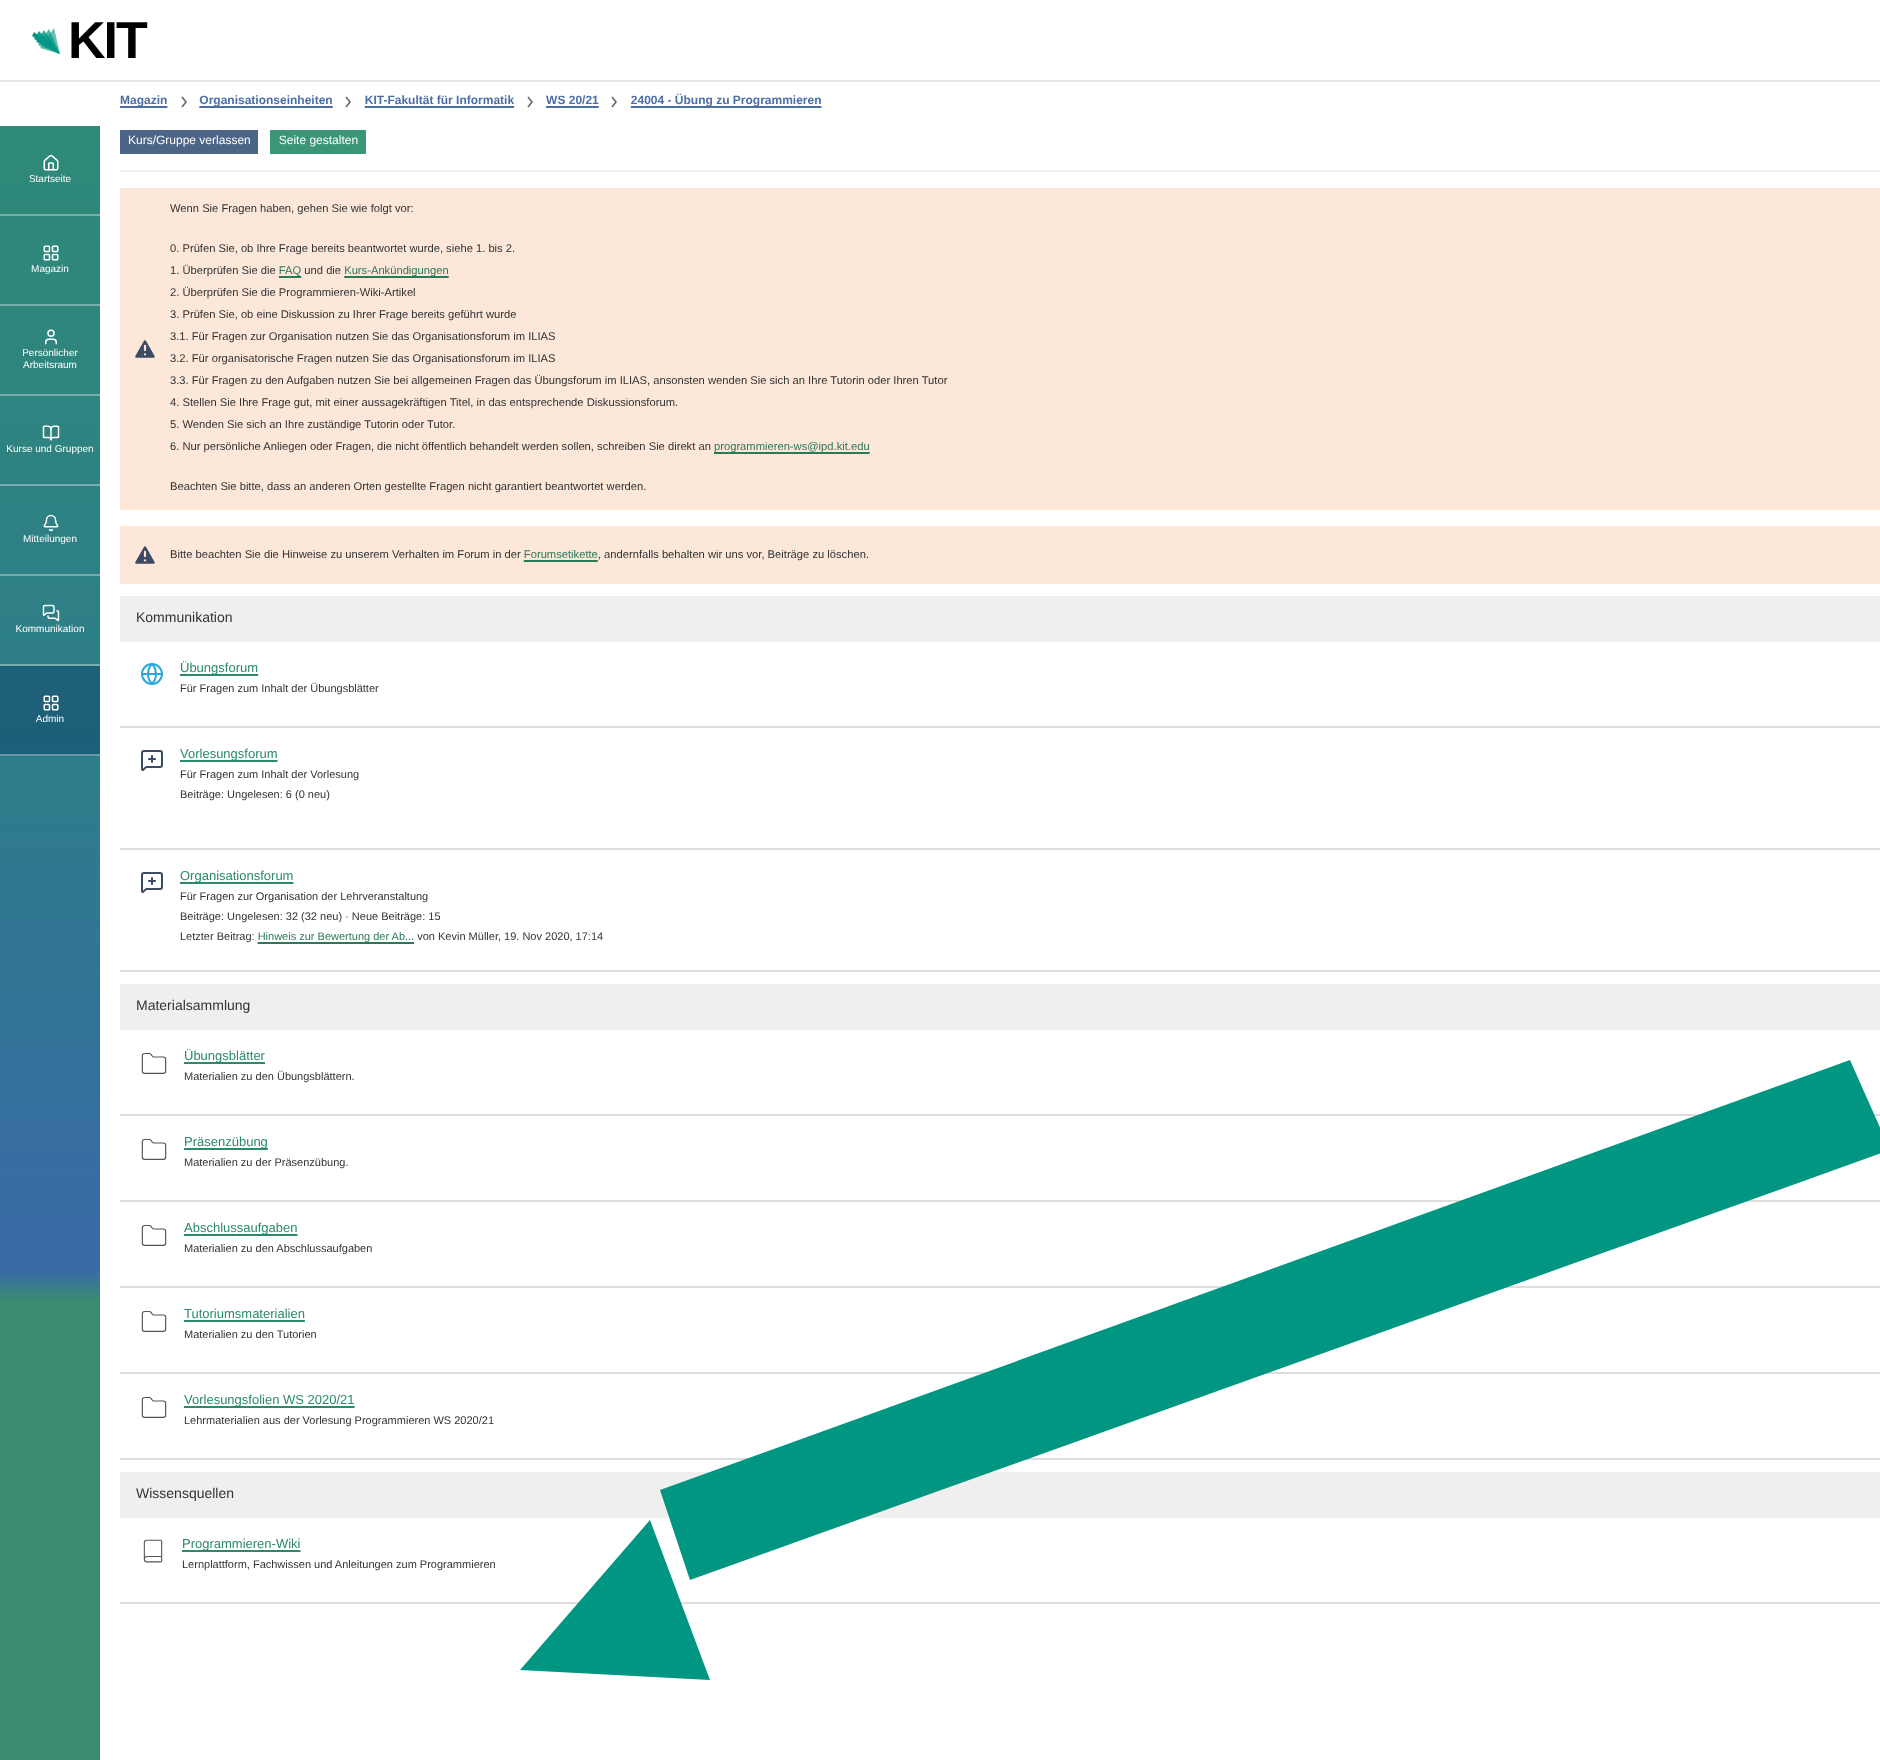 The height and width of the screenshot is (1760, 1880). What do you see at coordinates (50, 612) in the screenshot?
I see `chat-icon` at bounding box center [50, 612].